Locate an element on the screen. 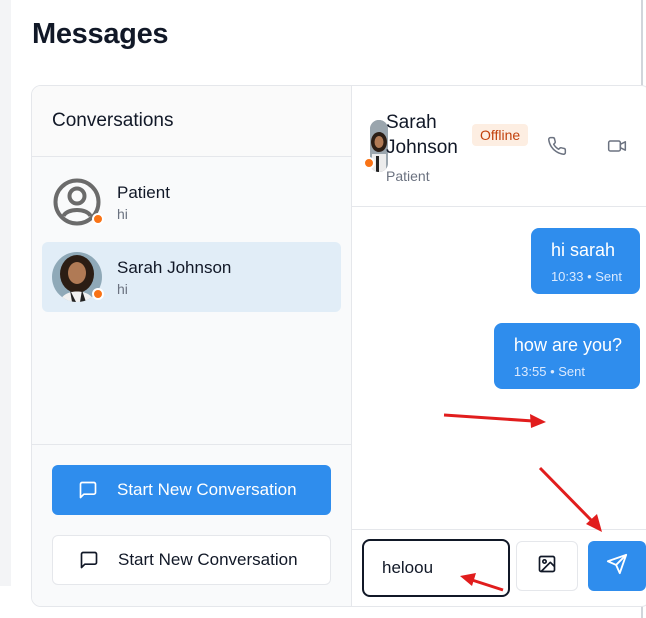 This screenshot has width=646, height=618. message-composer is located at coordinates (499, 567).